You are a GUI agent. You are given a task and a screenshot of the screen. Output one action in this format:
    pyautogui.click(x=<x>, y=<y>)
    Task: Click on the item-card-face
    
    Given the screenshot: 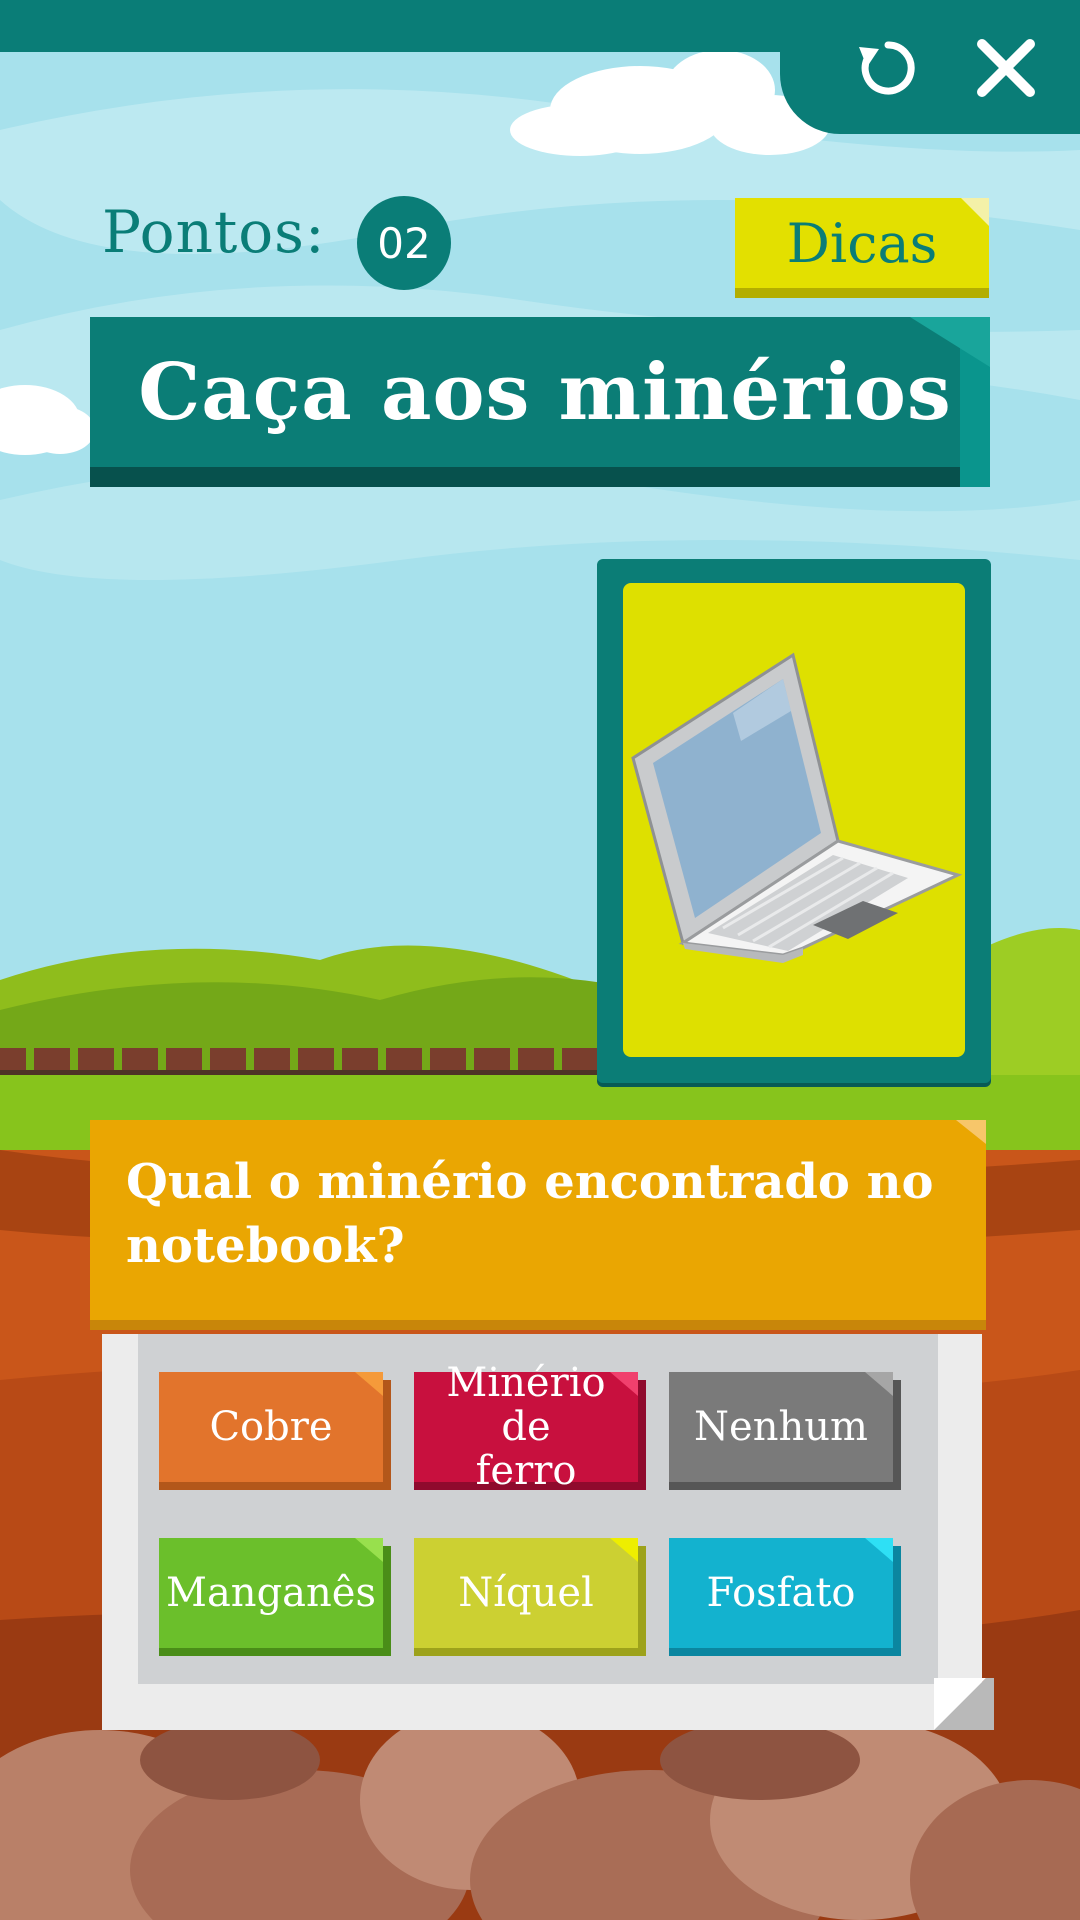 What is the action you would take?
    pyautogui.click(x=794, y=820)
    